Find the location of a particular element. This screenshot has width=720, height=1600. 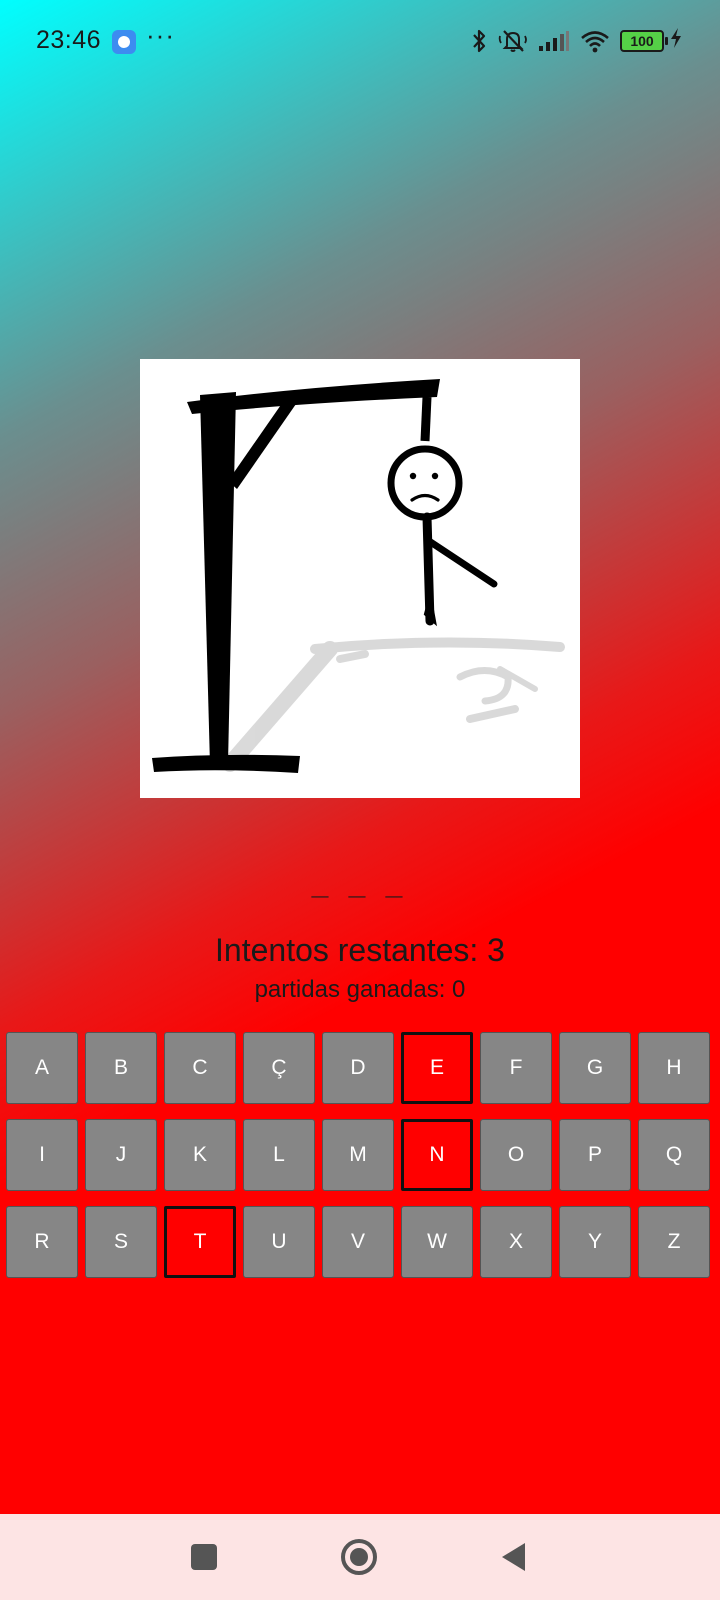

bluetooth-icon is located at coordinates (479, 41).